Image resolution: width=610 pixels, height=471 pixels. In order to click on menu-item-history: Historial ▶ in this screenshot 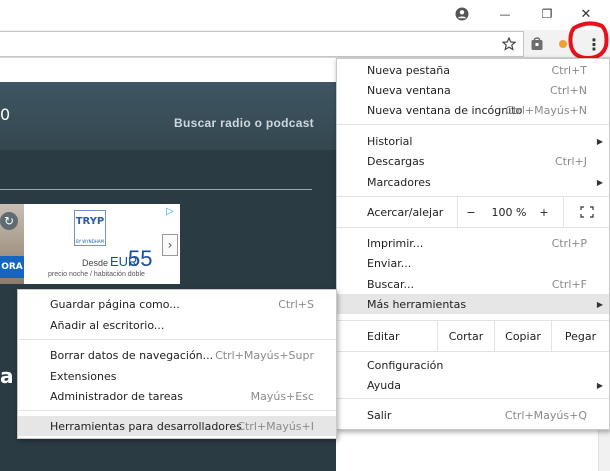, I will do `click(473, 141)`.